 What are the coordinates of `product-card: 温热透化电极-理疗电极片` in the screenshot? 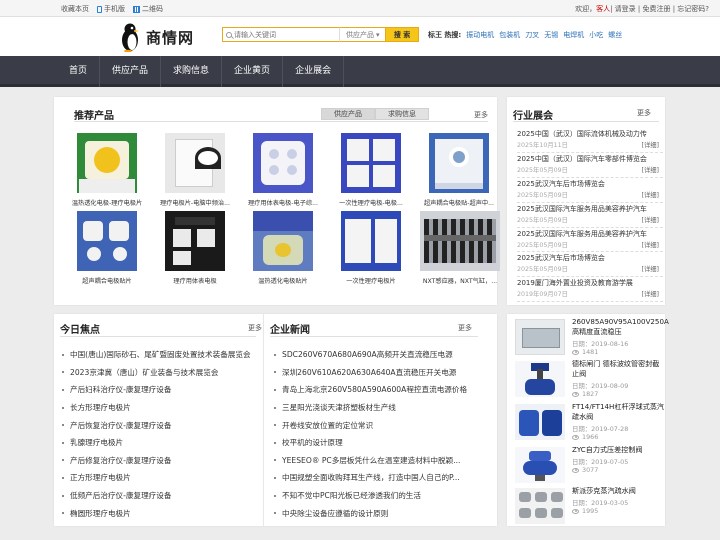 It's located at (107, 170).